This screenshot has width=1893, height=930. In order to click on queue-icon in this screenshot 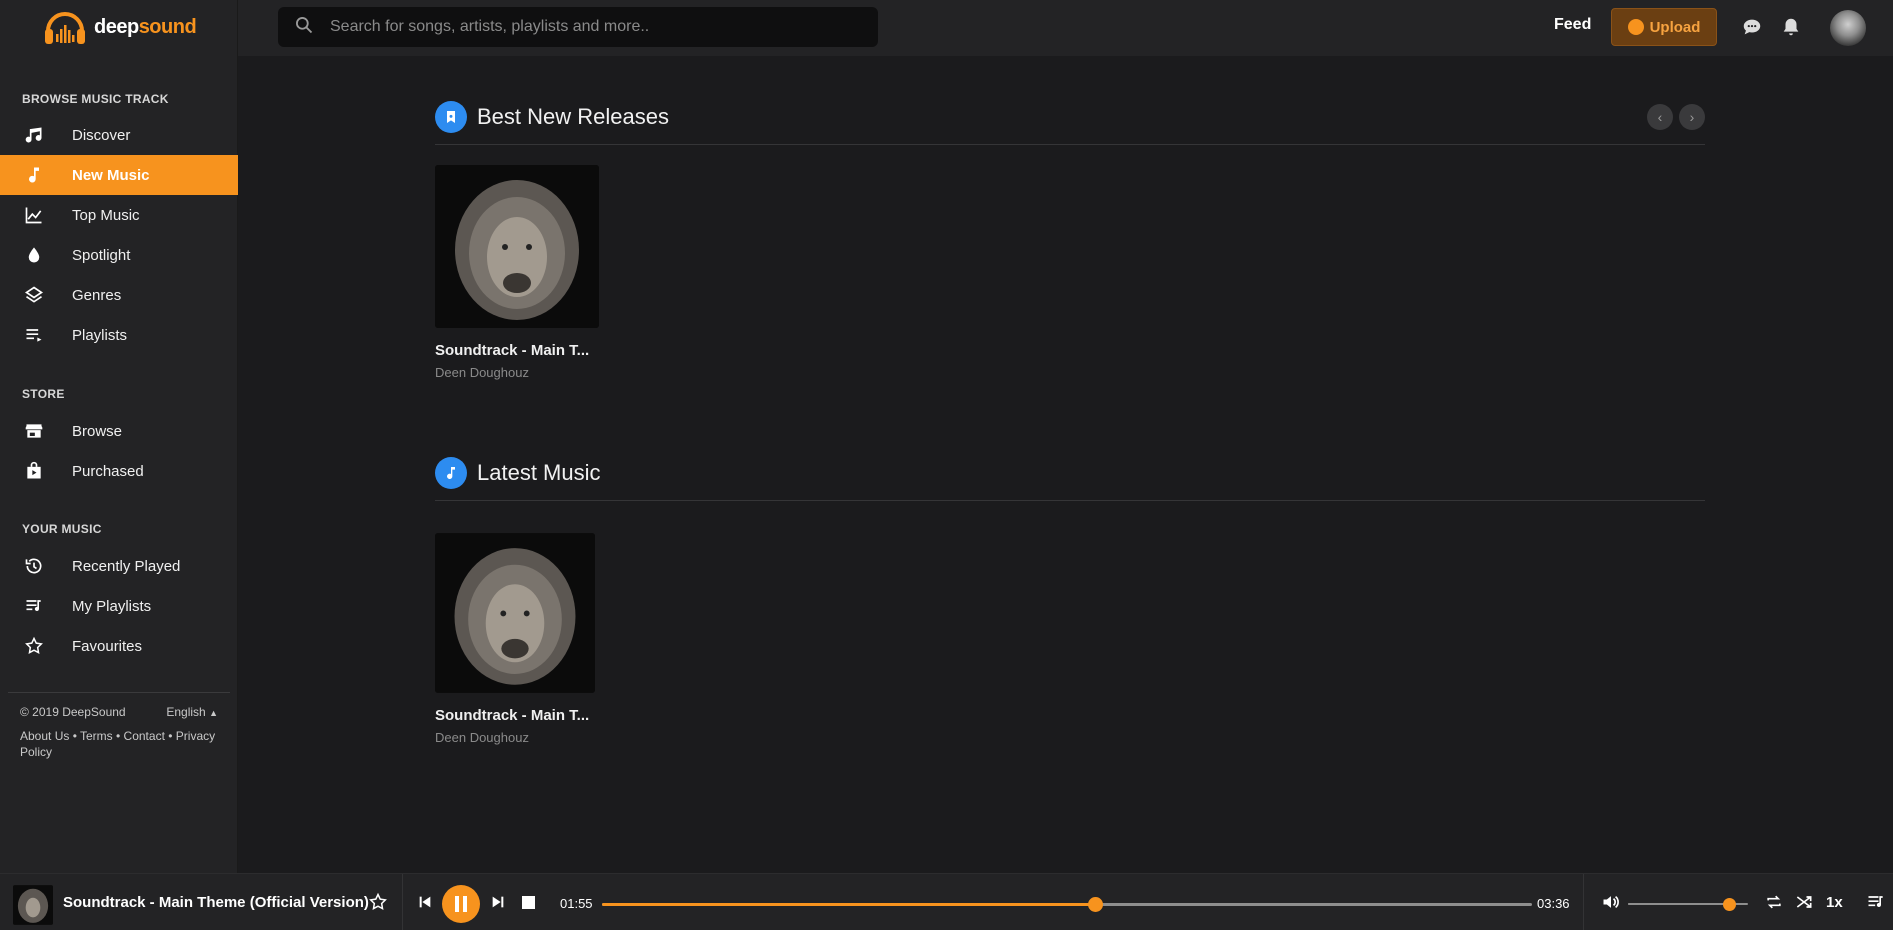, I will do `click(1876, 902)`.